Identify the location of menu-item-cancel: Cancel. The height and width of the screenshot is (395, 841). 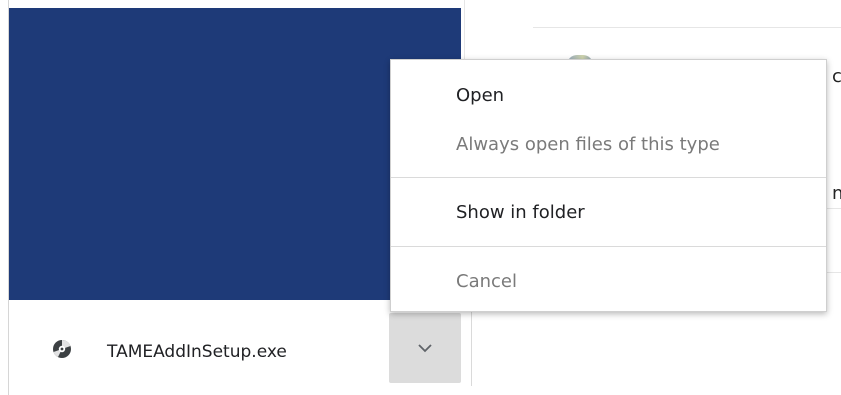
(608, 282).